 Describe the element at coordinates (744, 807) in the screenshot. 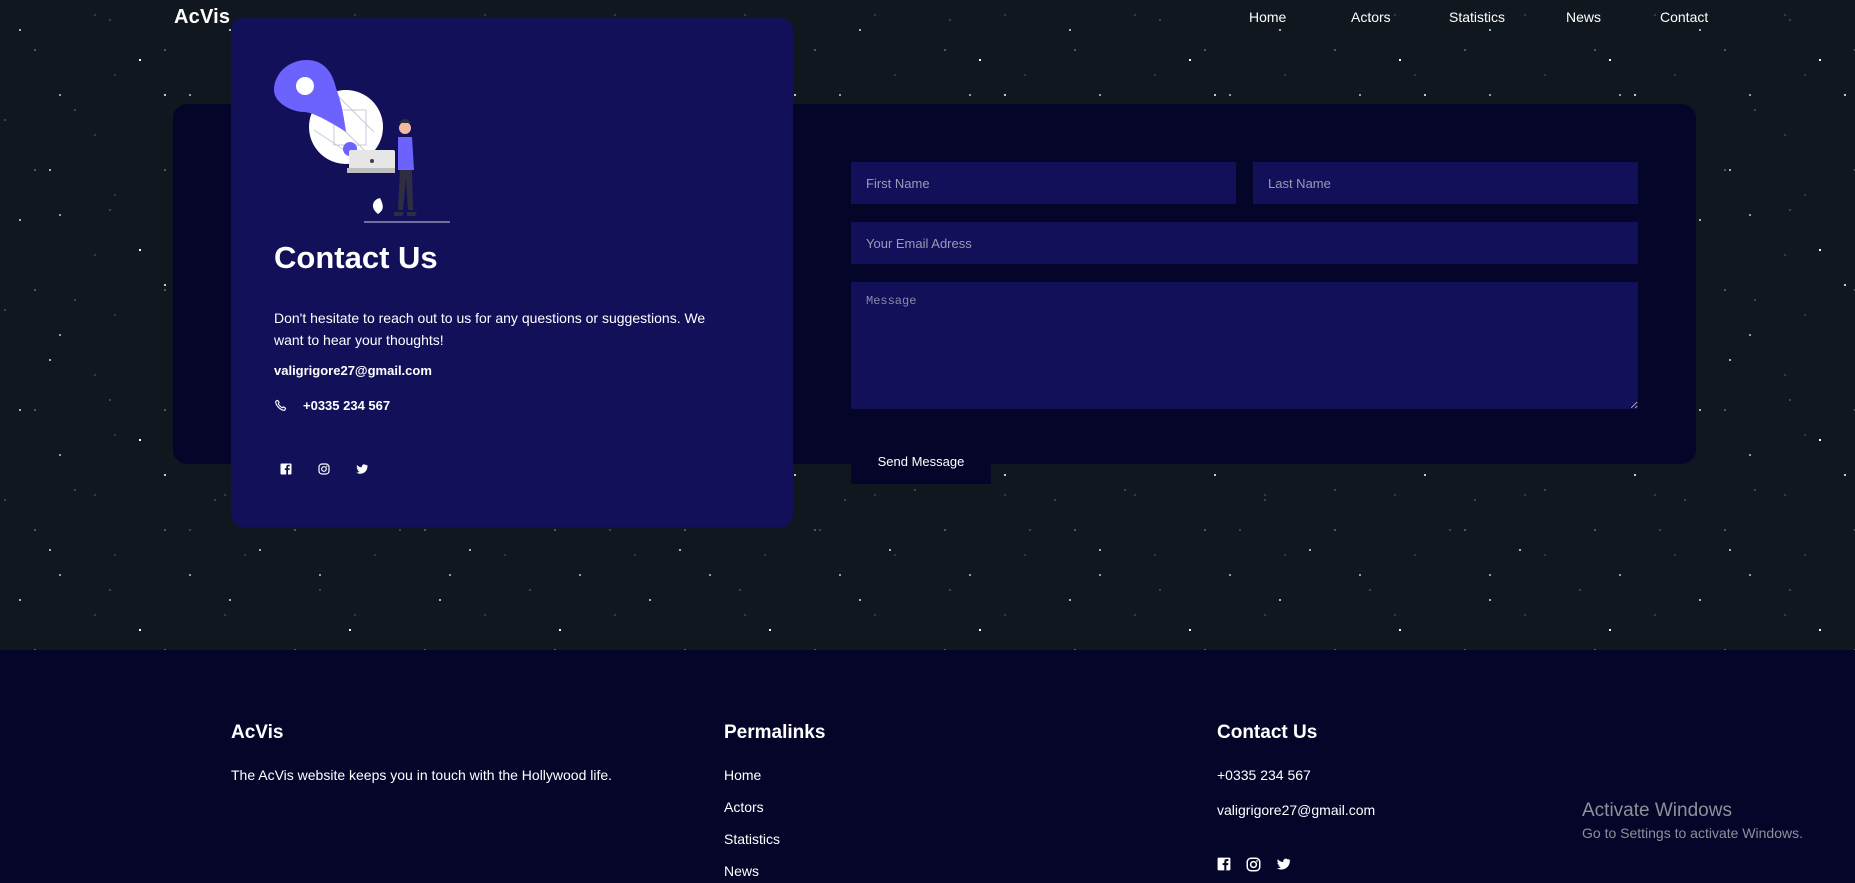

I see `footer-link-actors: Actors` at that location.